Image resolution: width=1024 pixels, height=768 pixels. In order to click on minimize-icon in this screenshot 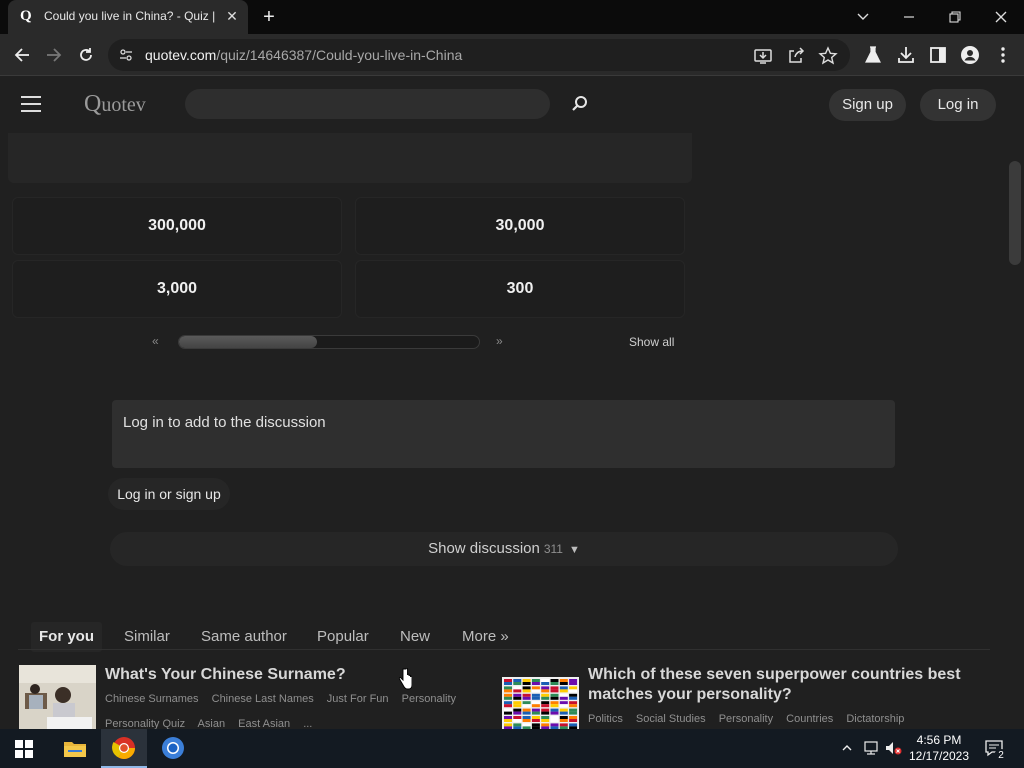, I will do `click(909, 17)`.